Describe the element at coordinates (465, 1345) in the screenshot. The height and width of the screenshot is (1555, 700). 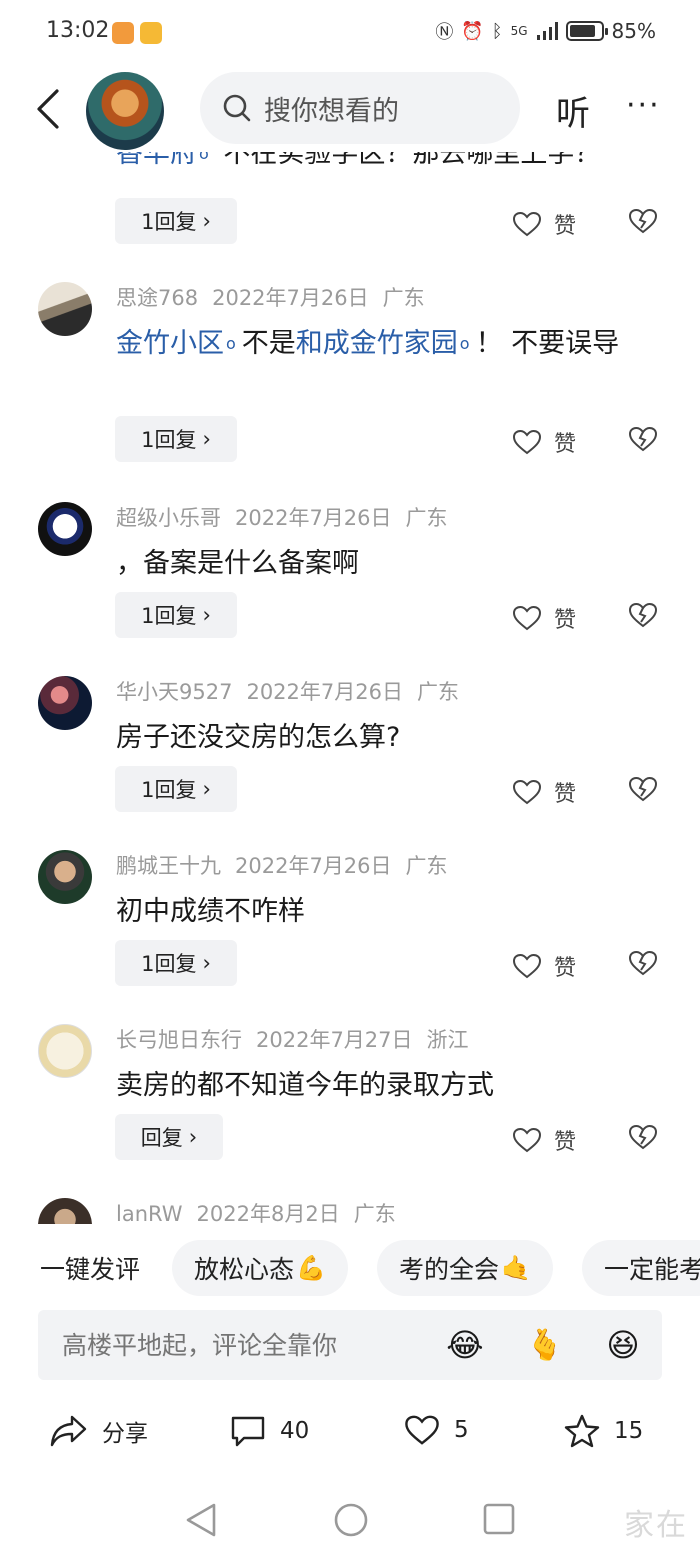
I see `laughing-emoji-button: 😂` at that location.